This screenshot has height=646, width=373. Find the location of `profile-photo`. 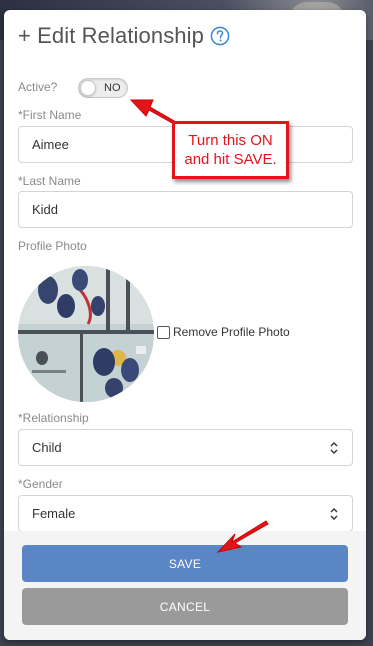

profile-photo is located at coordinates (86, 334).